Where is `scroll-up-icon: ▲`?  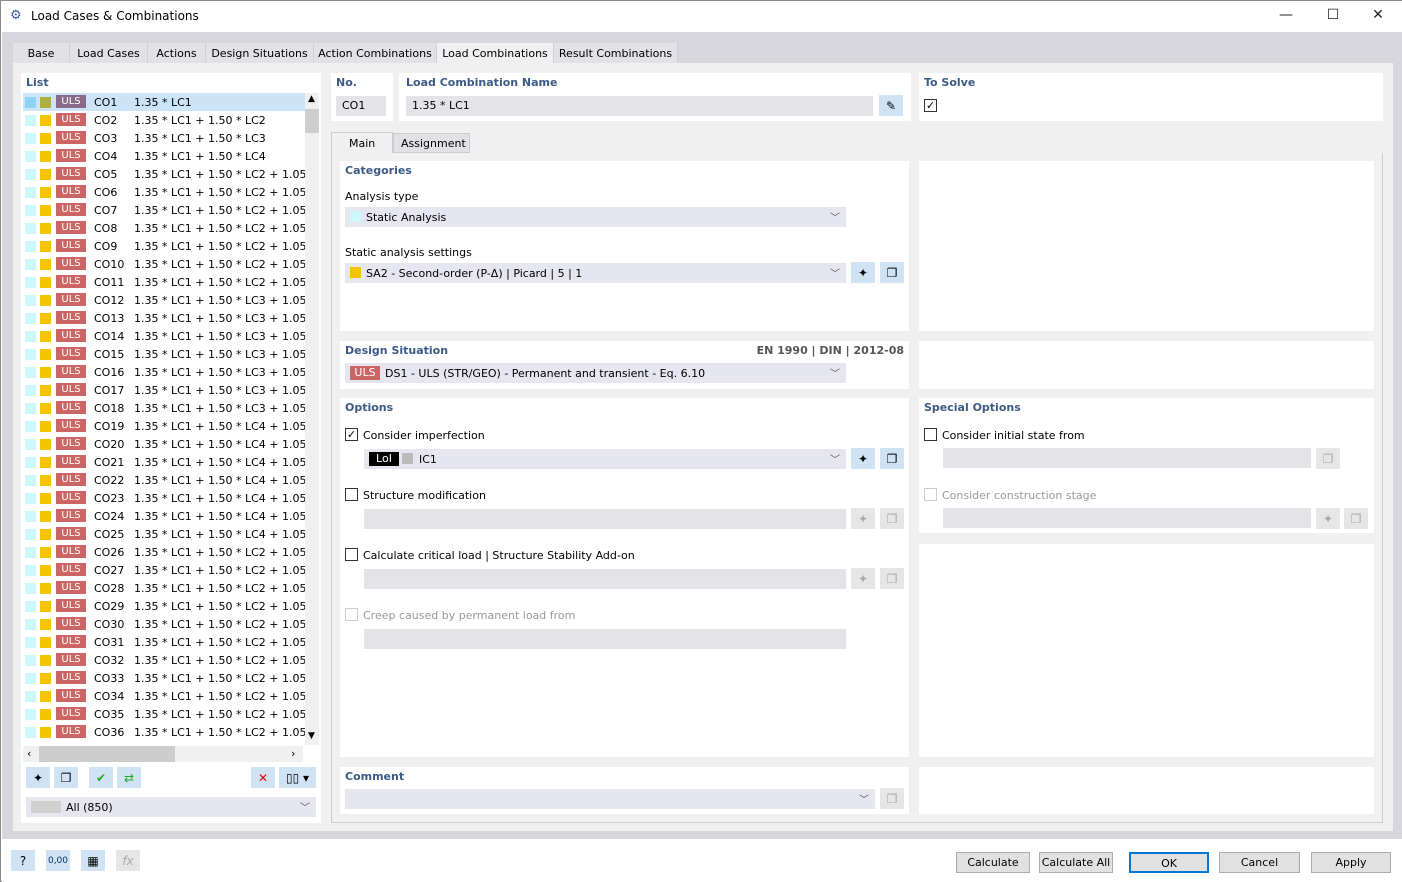
scroll-up-icon: ▲ is located at coordinates (311, 99).